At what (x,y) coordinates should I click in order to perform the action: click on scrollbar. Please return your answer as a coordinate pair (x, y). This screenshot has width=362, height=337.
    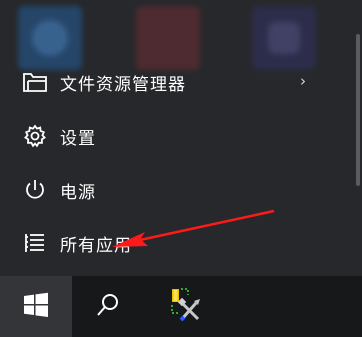
    Looking at the image, I should click on (358, 110).